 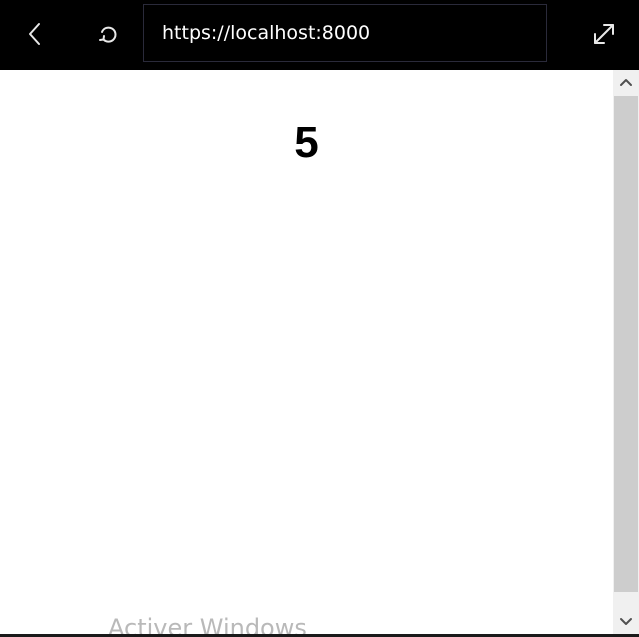 What do you see at coordinates (306, 142) in the screenshot?
I see `page-number-display: 5` at bounding box center [306, 142].